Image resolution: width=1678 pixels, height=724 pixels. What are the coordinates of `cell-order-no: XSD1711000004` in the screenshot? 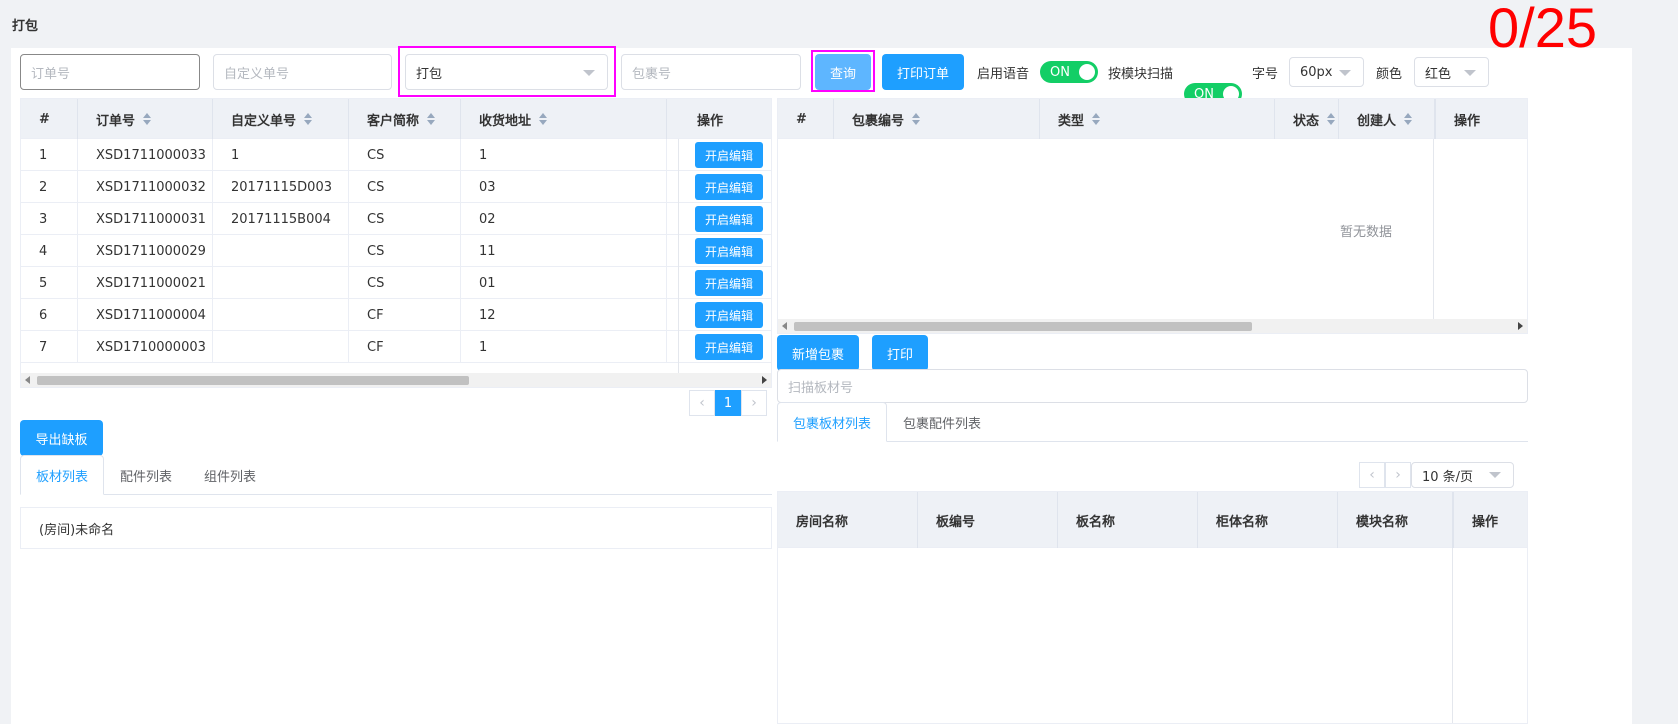 It's located at (145, 315).